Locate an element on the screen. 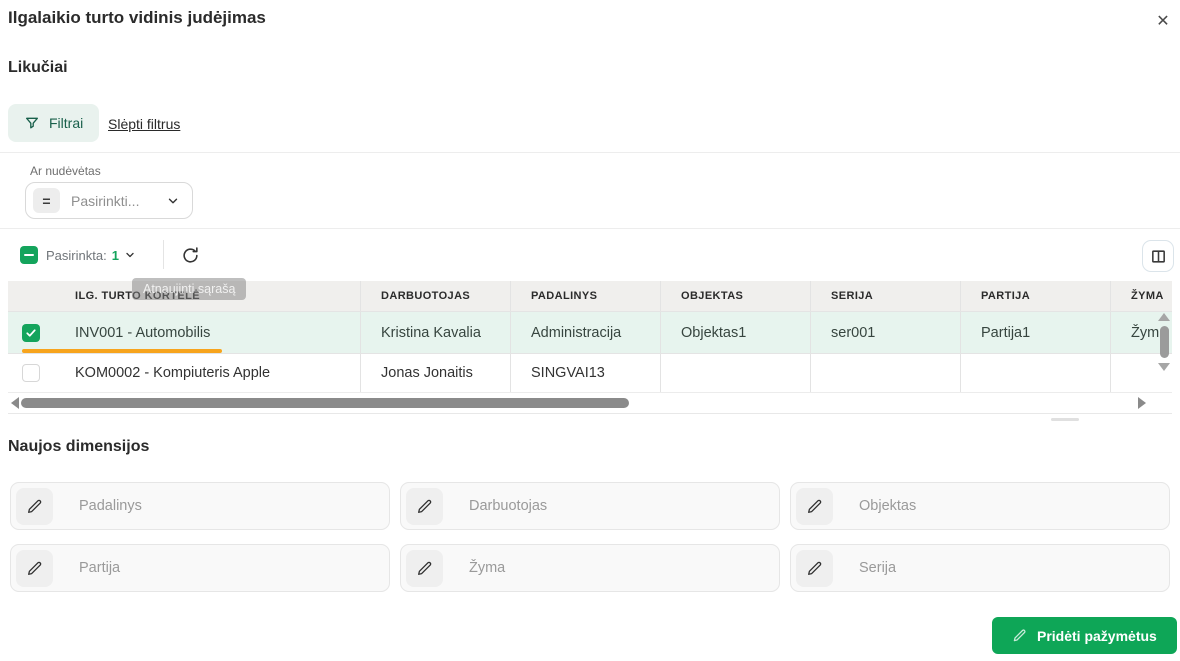 The image size is (1180, 661). vertical-scrollbar is located at coordinates (1164, 351).